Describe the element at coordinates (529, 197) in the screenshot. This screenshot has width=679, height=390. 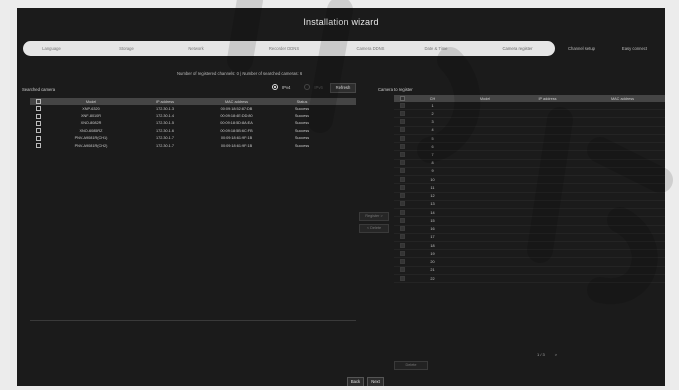
I see `register-channel-row: 12` at that location.